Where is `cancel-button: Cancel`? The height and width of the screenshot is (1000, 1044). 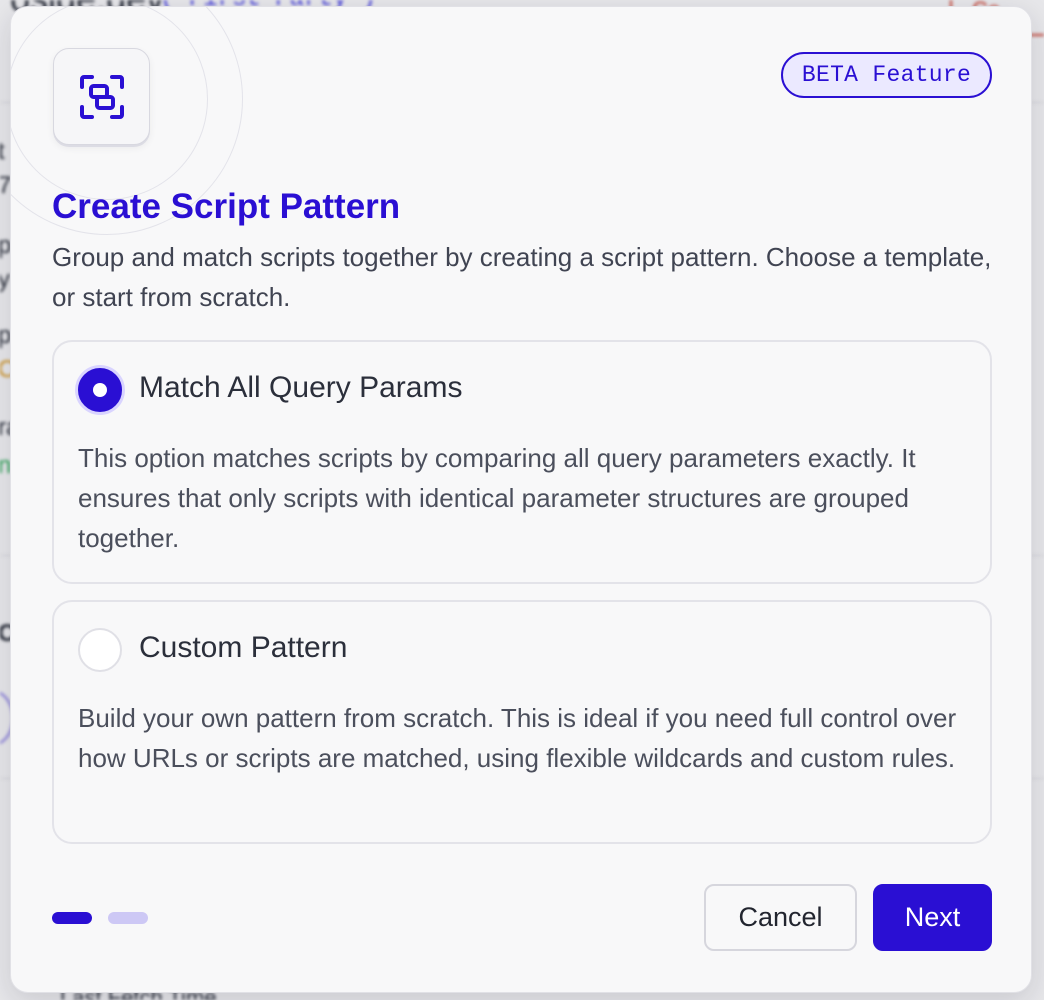
cancel-button: Cancel is located at coordinates (780, 917).